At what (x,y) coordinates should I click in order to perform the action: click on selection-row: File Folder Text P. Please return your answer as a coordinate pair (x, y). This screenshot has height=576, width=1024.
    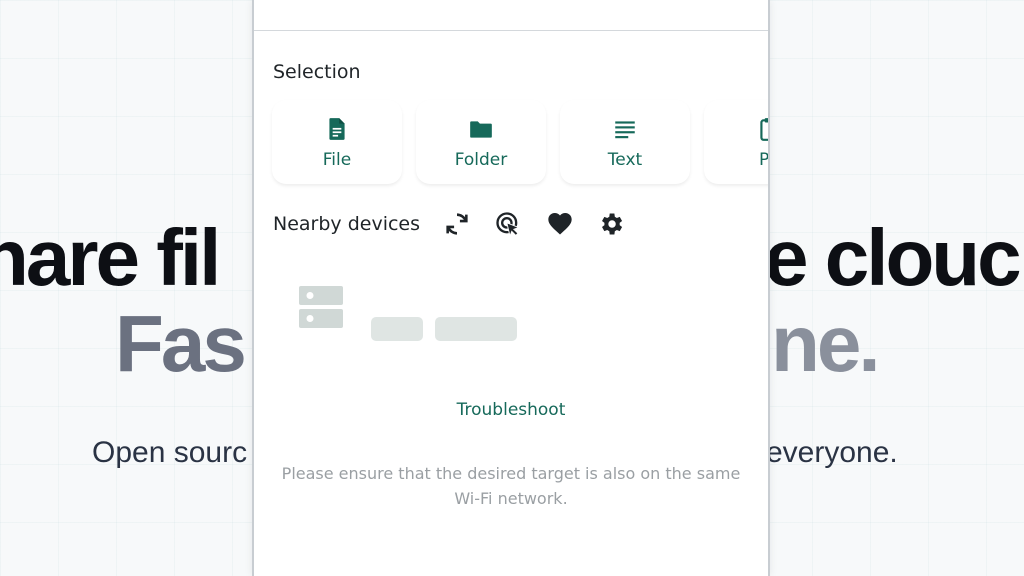
    Looking at the image, I should click on (520, 143).